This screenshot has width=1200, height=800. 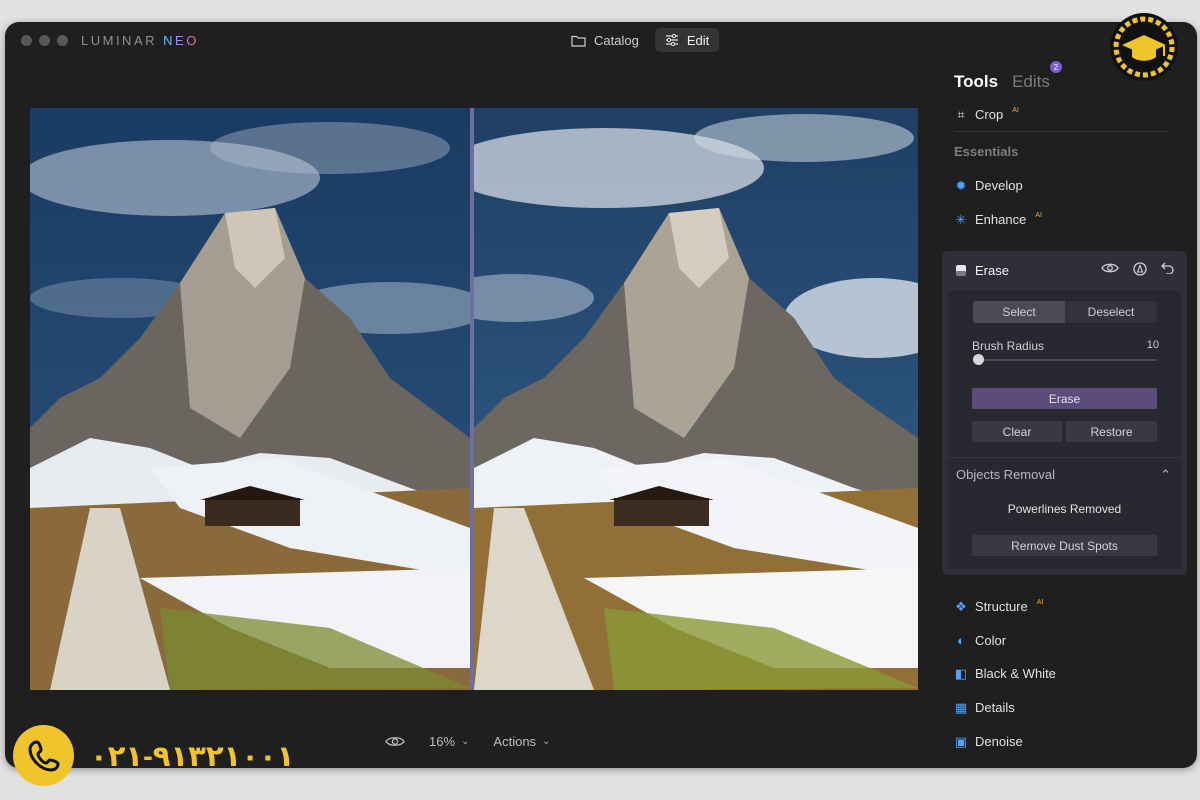 I want to click on panel-tabs: Tools Edits 2, so click(x=1008, y=76).